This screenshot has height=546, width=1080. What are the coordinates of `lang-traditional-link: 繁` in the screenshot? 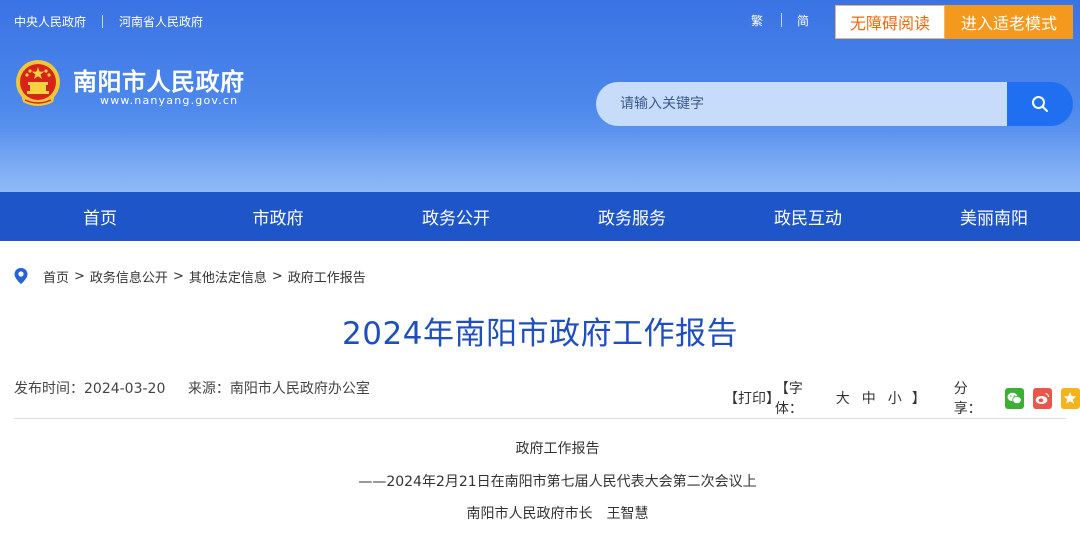 It's located at (757, 20).